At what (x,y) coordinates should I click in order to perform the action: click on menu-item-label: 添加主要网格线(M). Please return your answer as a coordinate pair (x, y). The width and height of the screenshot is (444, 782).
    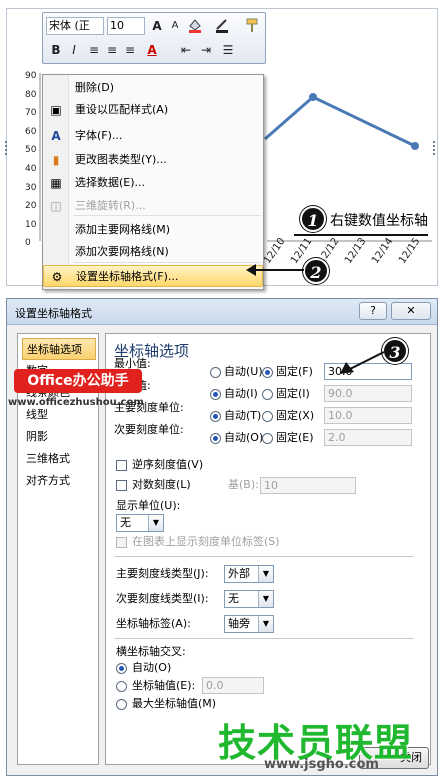
    Looking at the image, I should click on (123, 229).